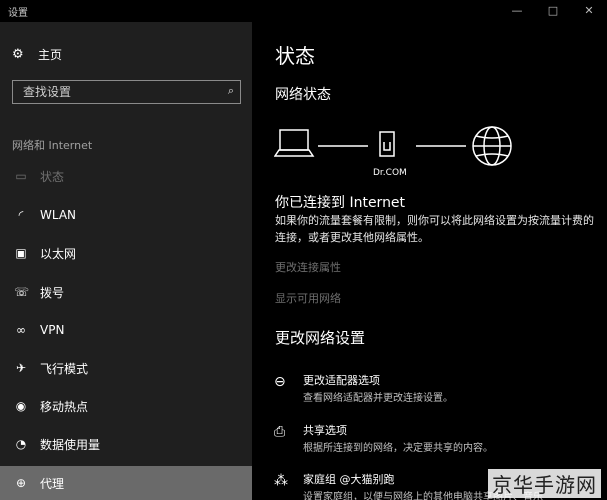  What do you see at coordinates (553, 11) in the screenshot?
I see `maximize-button: □` at bounding box center [553, 11].